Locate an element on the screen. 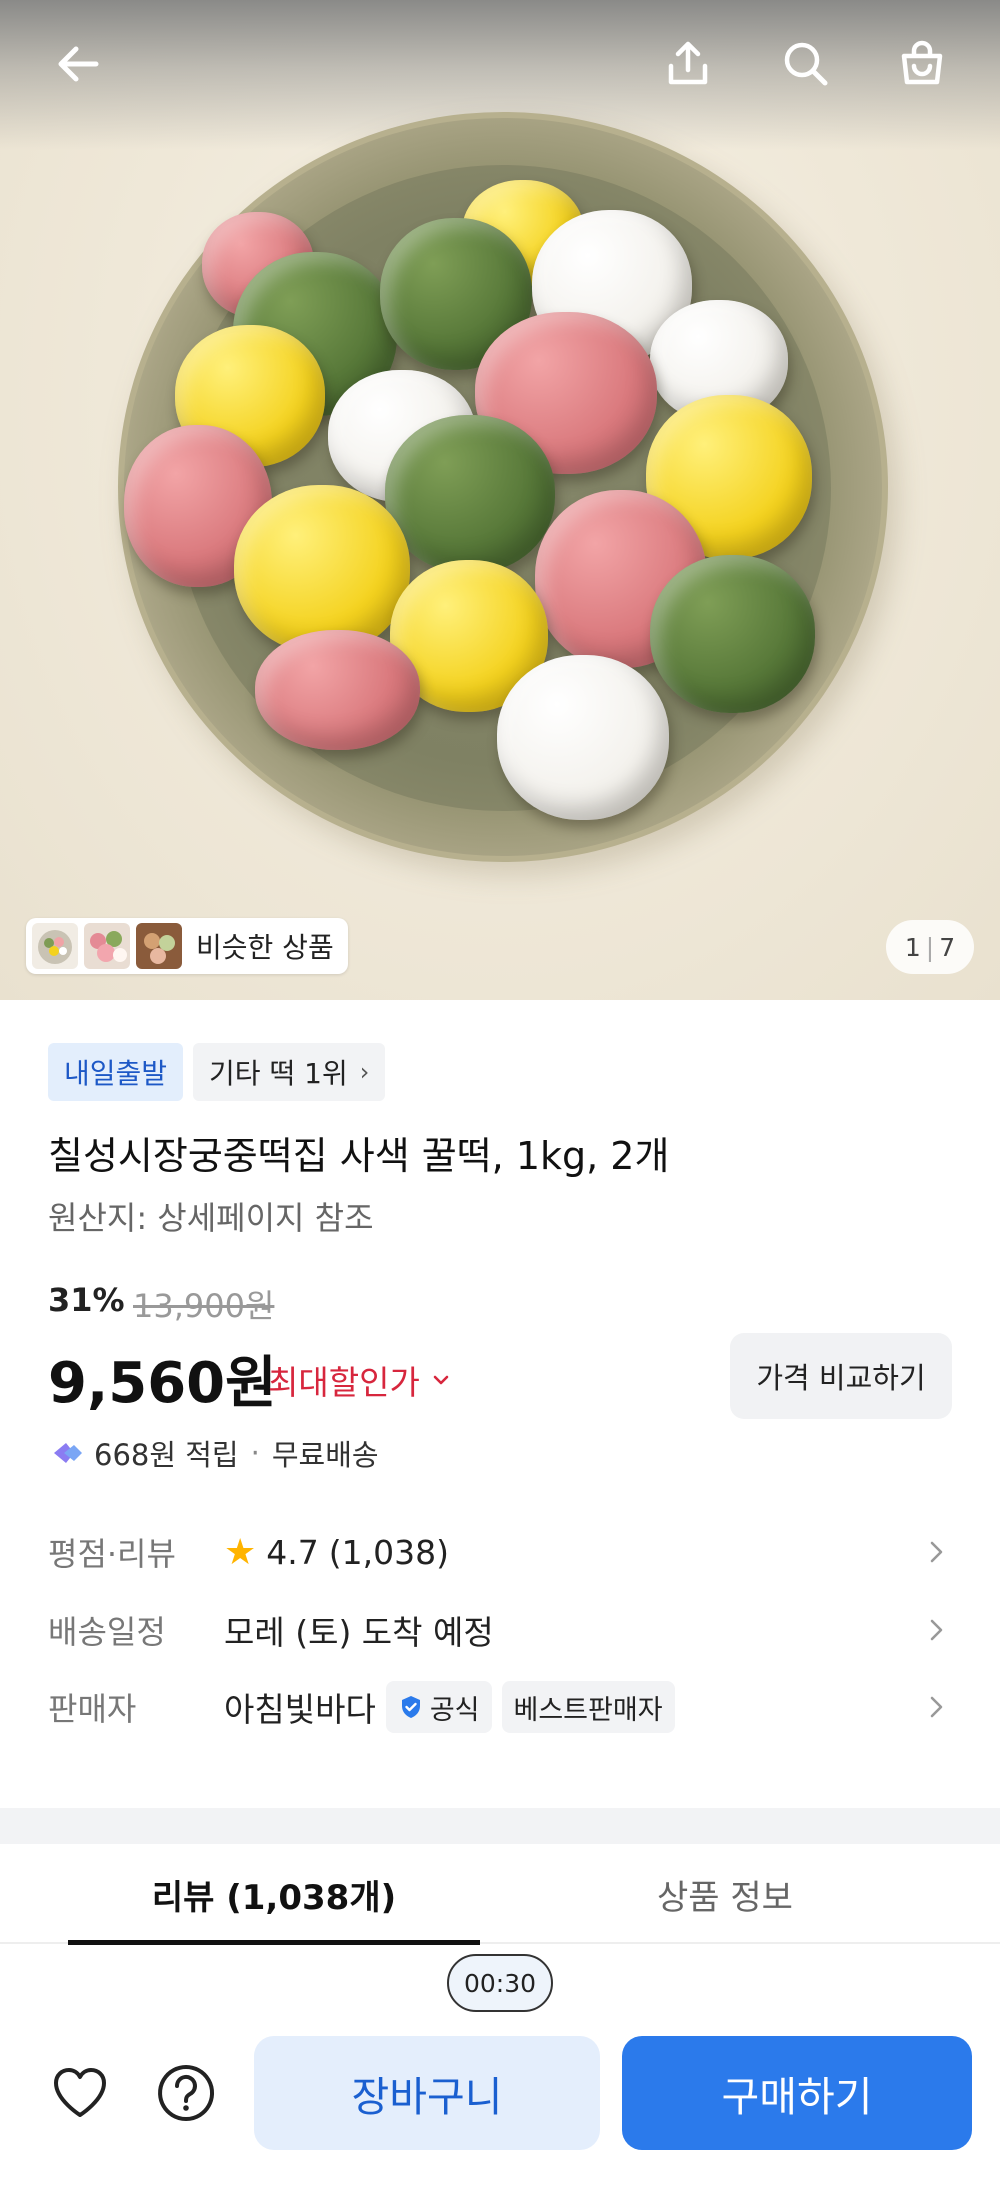  search-icon is located at coordinates (806, 64).